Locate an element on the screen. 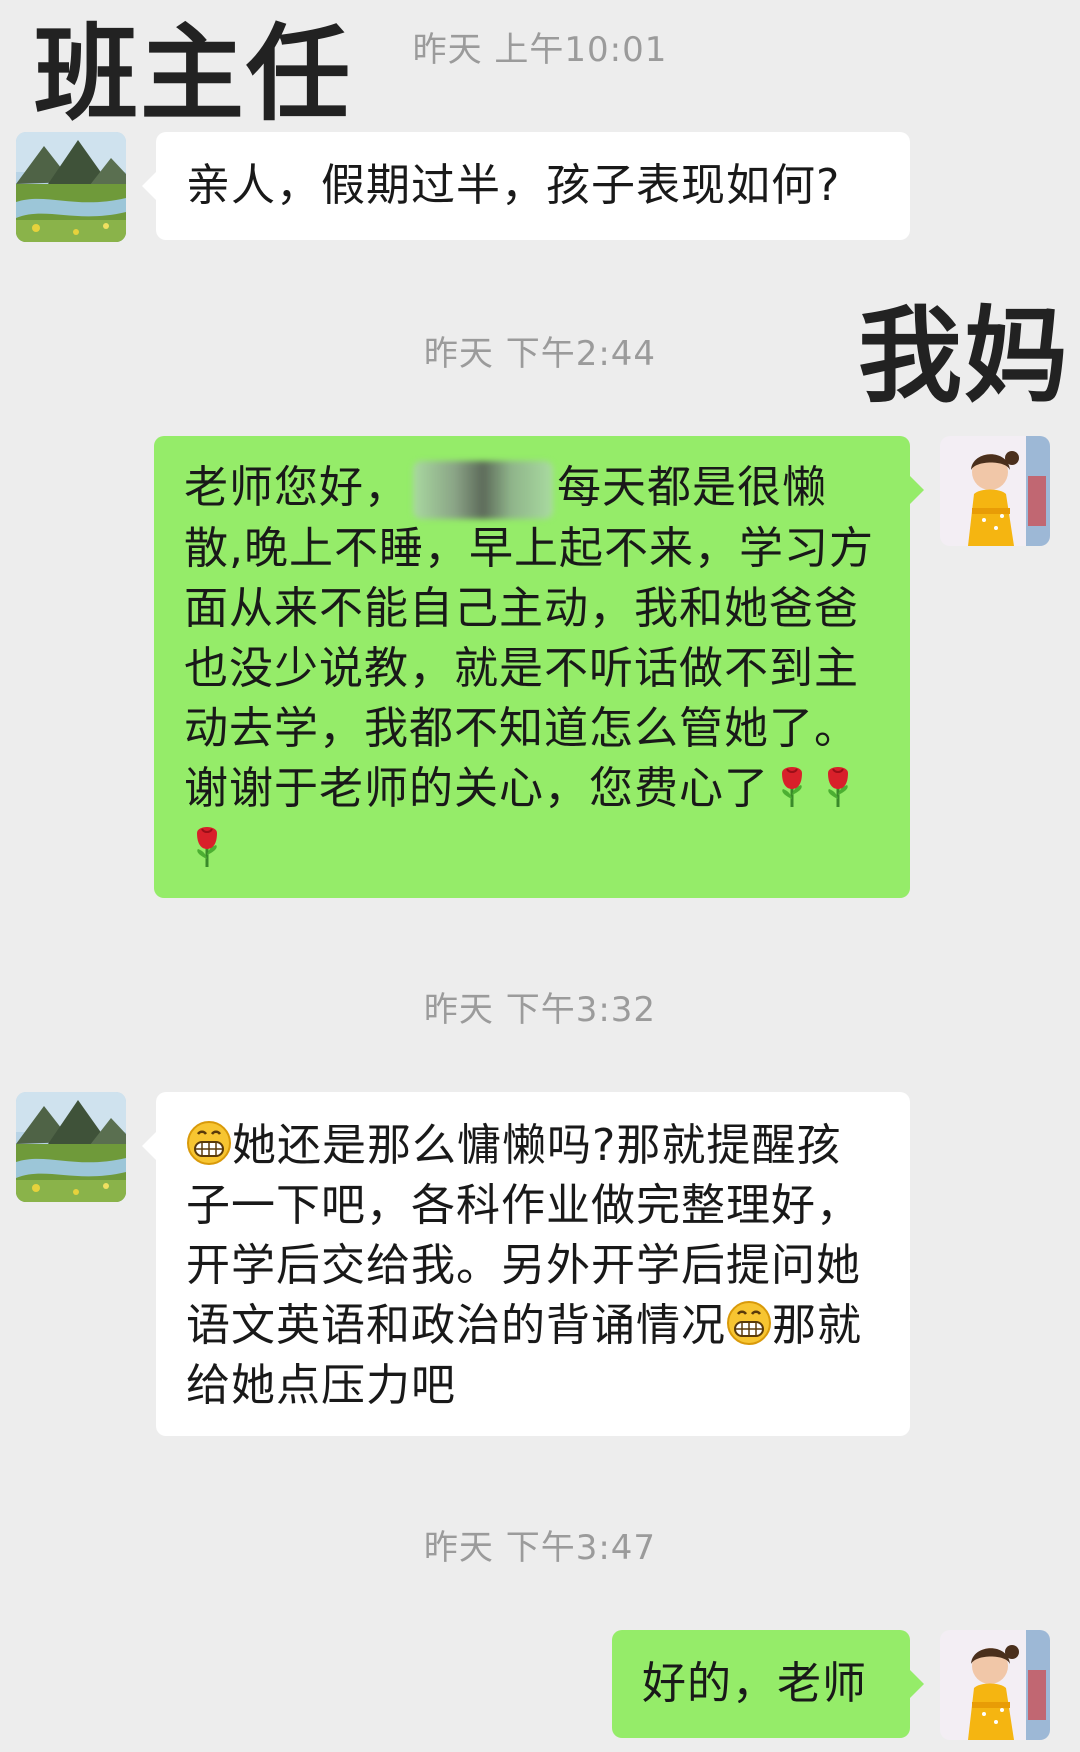 The width and height of the screenshot is (1080, 1752). message-text: 亲人，假期过半，孩子表现如何? is located at coordinates (513, 185).